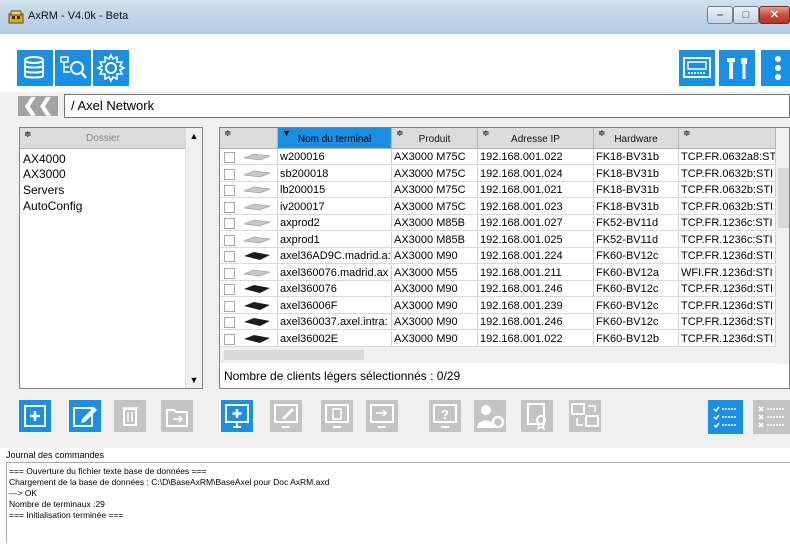  Describe the element at coordinates (636, 223) in the screenshot. I see `cell-hardware: FK52-BV11d` at that location.